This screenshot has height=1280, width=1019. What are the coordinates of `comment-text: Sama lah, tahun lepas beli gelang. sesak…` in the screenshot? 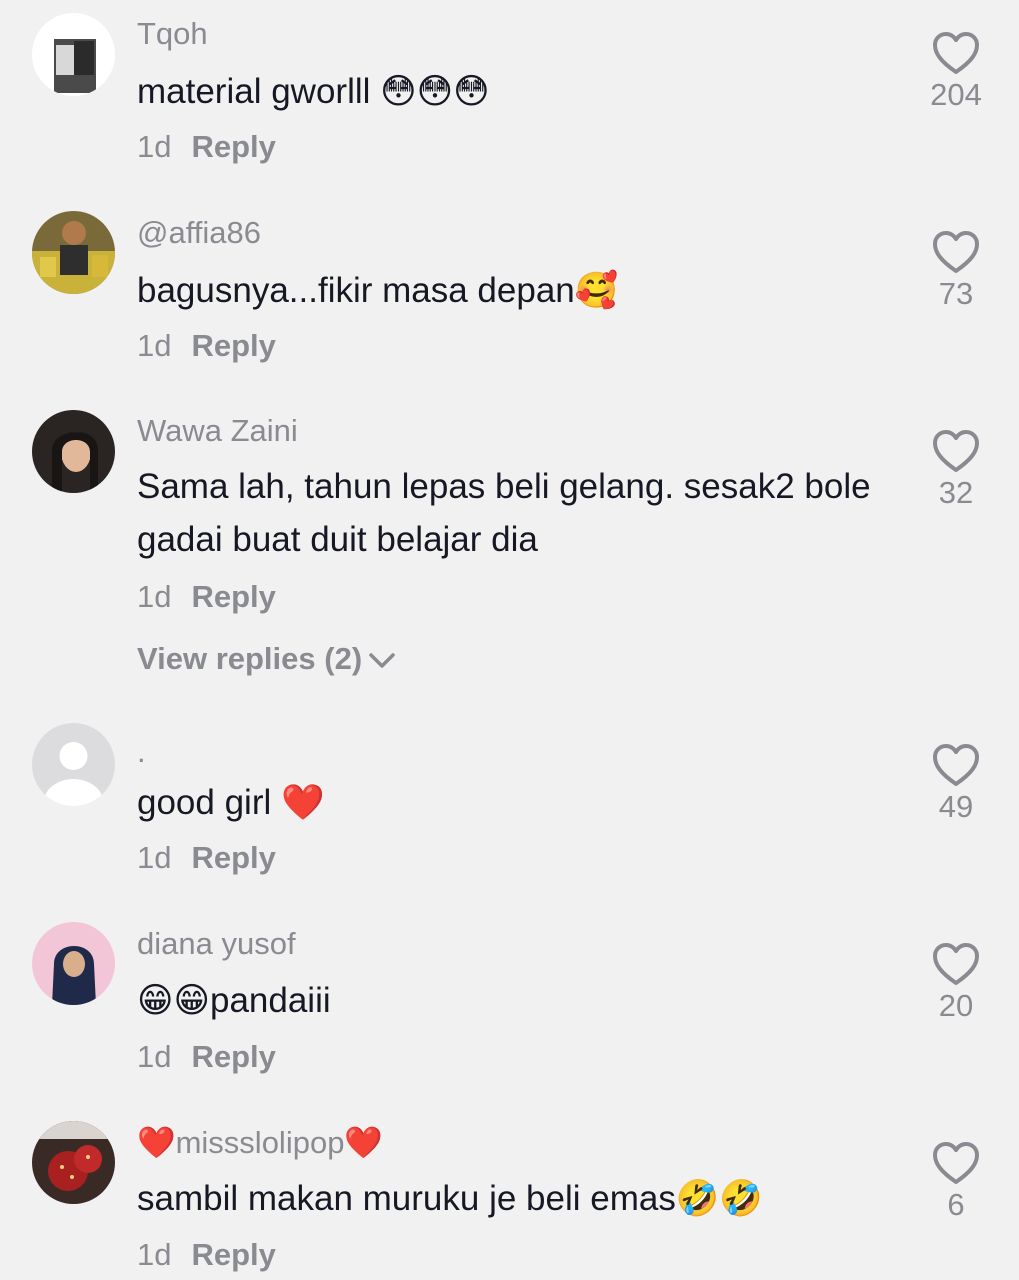 It's located at (504, 513).